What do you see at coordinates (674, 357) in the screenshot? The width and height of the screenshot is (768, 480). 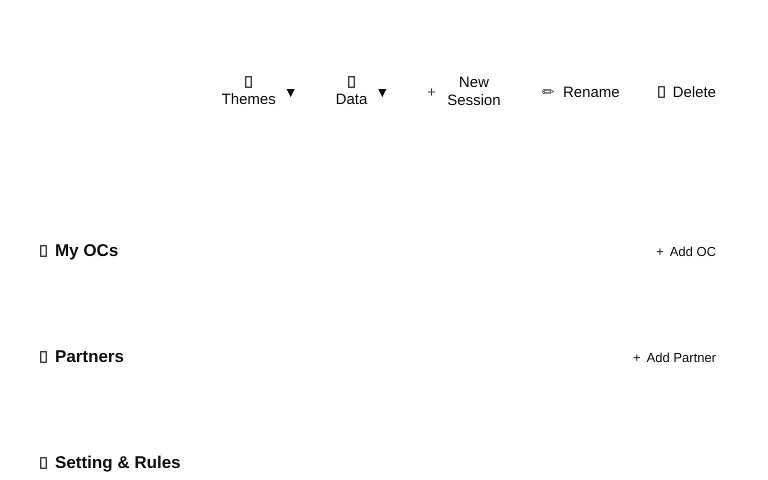 I see `add-button: + Add Partner` at bounding box center [674, 357].